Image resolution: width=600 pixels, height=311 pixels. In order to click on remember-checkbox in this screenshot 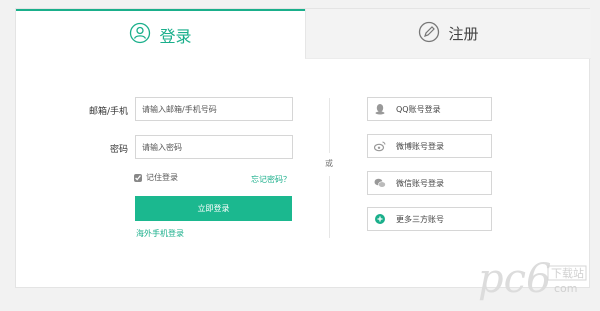, I will do `click(138, 177)`.